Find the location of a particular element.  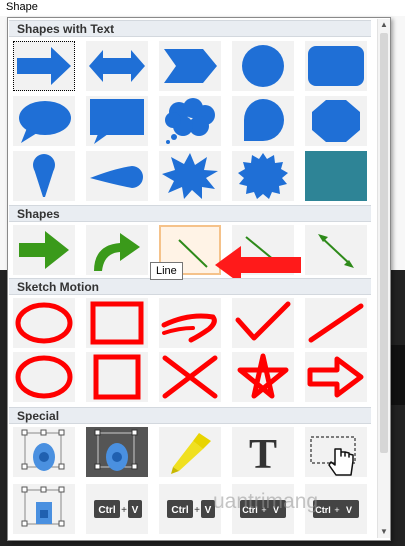

double-arrow-line-icon is located at coordinates (336, 251).